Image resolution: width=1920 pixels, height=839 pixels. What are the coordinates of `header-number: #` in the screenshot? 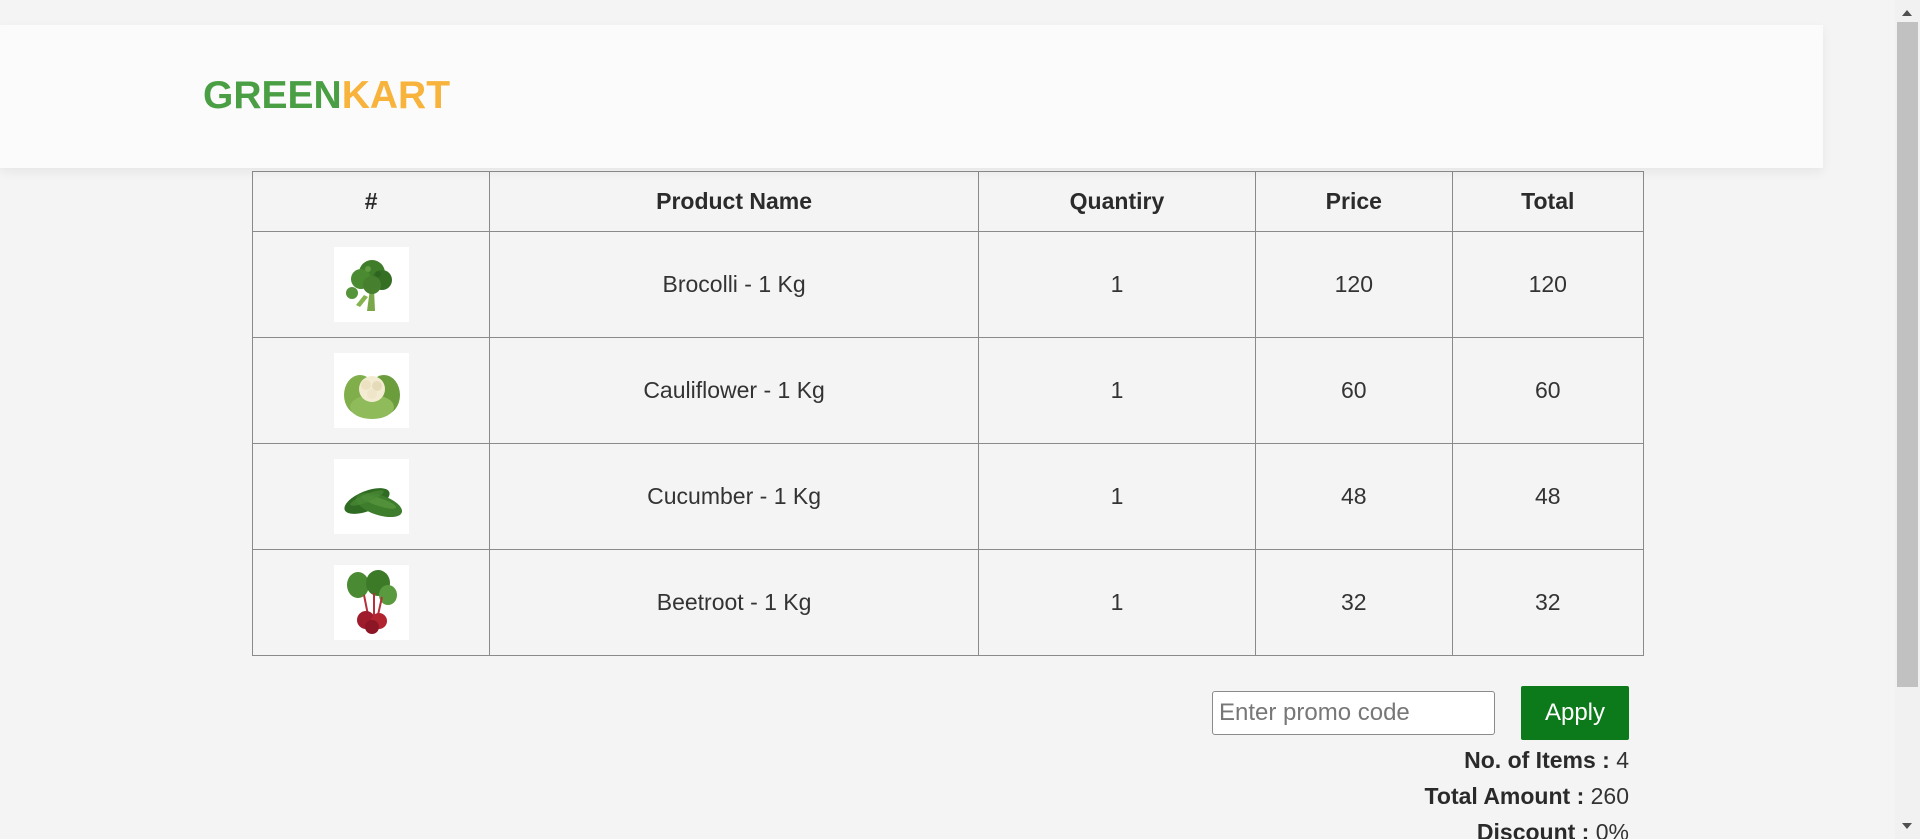 It's located at (371, 201).